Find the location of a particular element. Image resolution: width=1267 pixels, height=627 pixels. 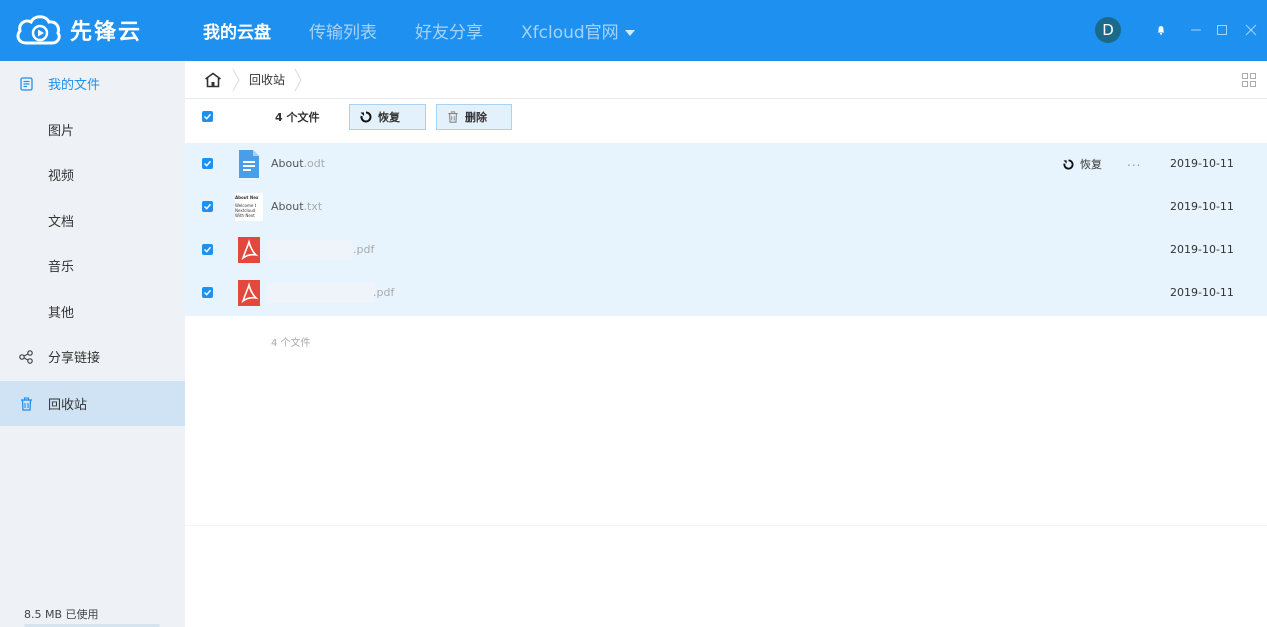

maximize-icon is located at coordinates (1222, 30).